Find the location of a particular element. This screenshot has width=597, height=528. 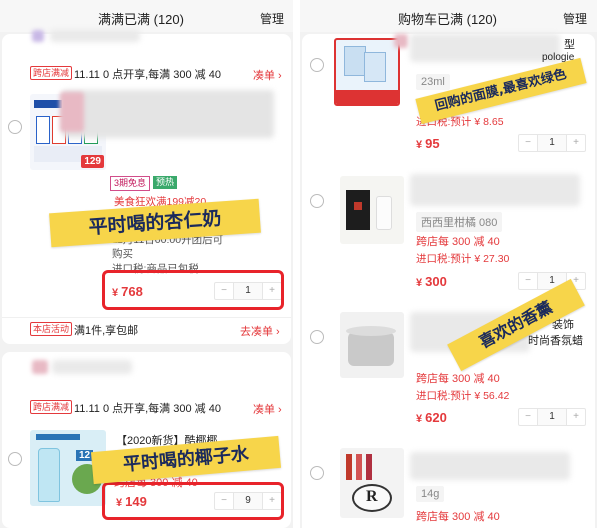

promo-strip is located at coordinates (367, 97).